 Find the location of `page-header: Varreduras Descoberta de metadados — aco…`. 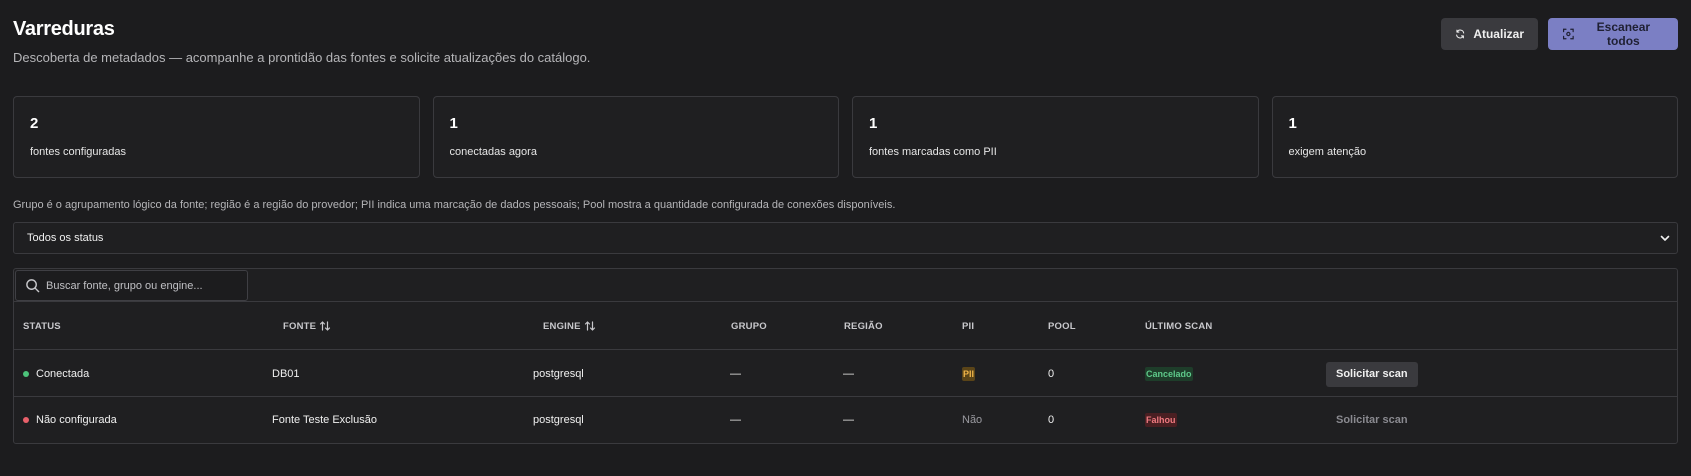

page-header: Varreduras Descoberta de metadados — aco… is located at coordinates (301, 41).